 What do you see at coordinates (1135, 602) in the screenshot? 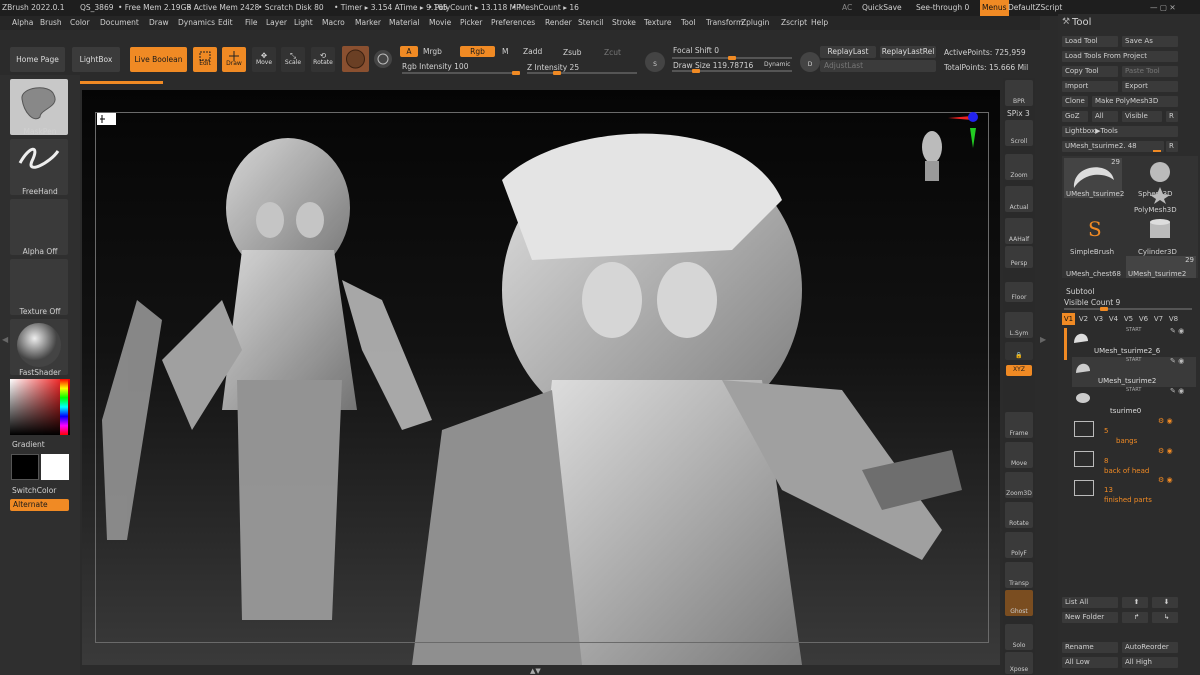
I see `move-up-button: ⬆` at bounding box center [1135, 602].